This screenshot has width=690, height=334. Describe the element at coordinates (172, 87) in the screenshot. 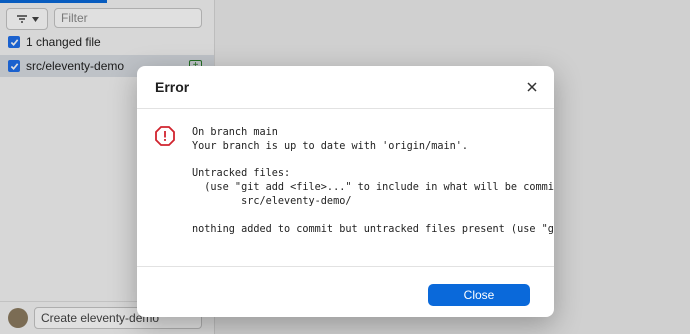

I see `dialog-title: Error` at that location.